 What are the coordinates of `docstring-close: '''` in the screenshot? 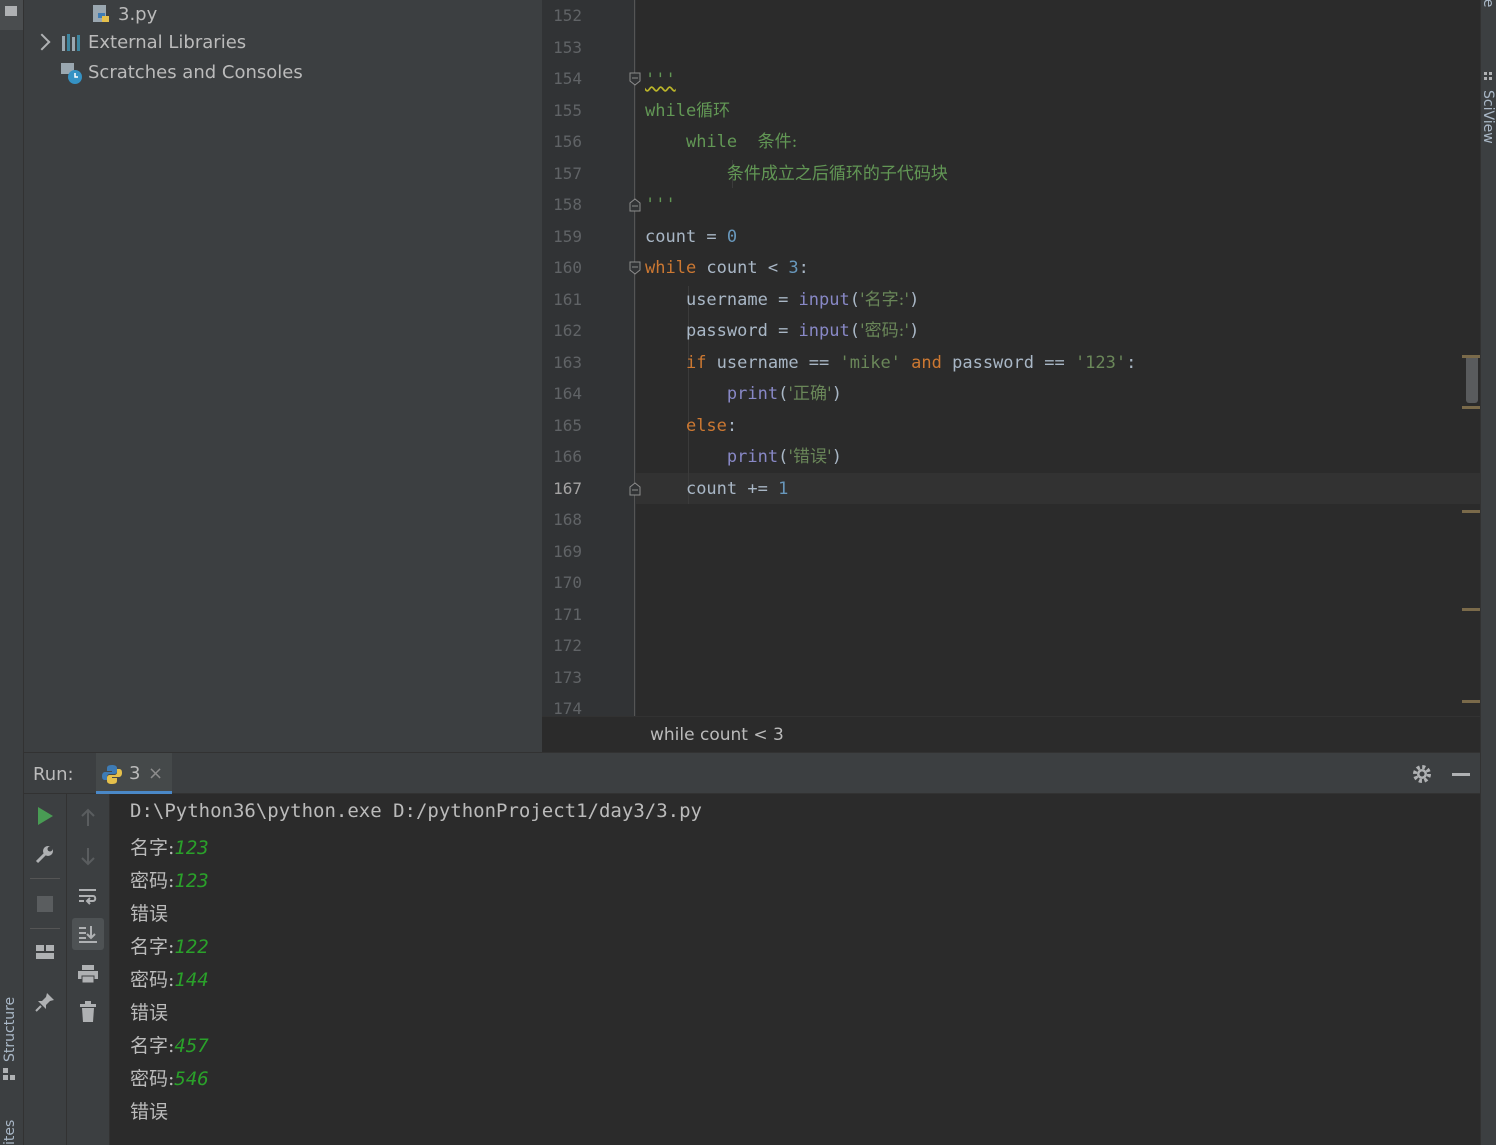 It's located at (660, 205).